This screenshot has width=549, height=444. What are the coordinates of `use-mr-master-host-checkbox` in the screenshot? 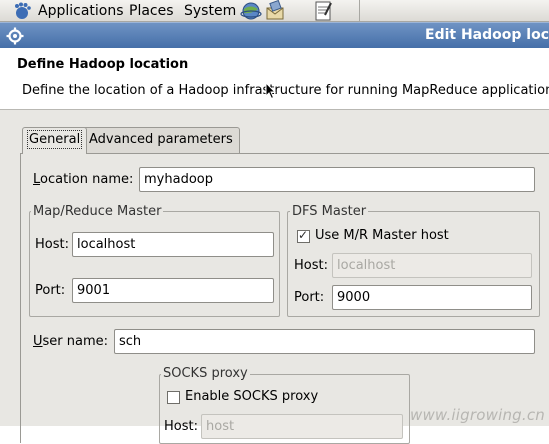 It's located at (303, 236).